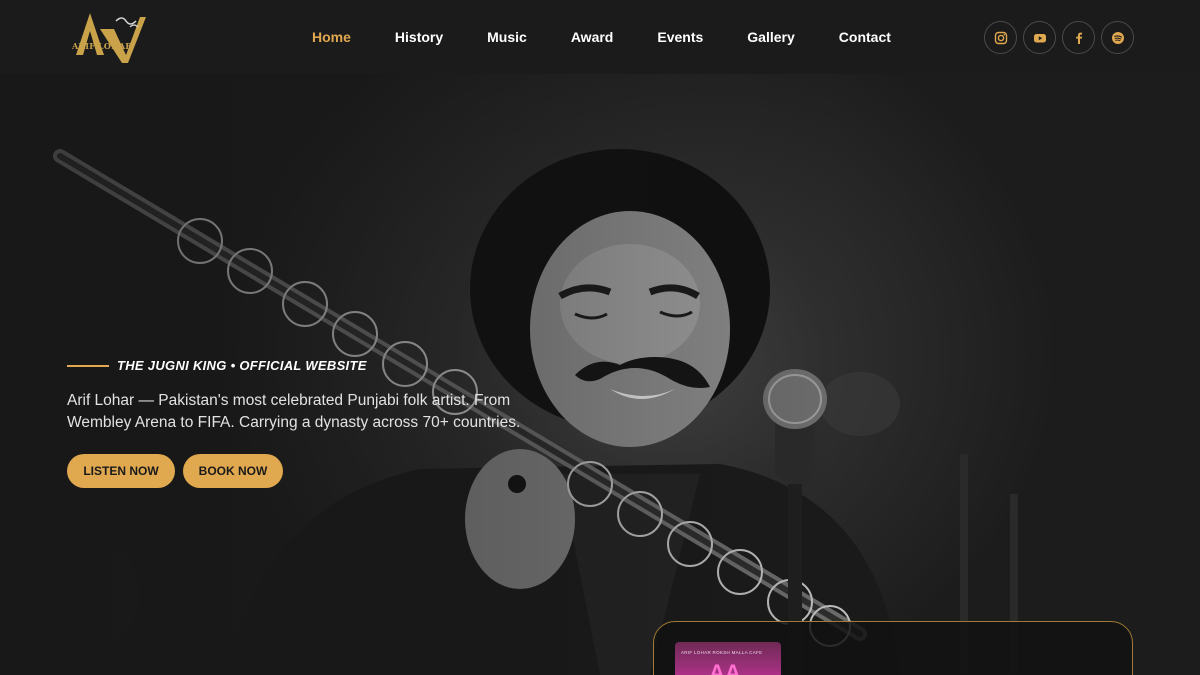  What do you see at coordinates (725, 667) in the screenshot?
I see `album-art-mark: AA` at bounding box center [725, 667].